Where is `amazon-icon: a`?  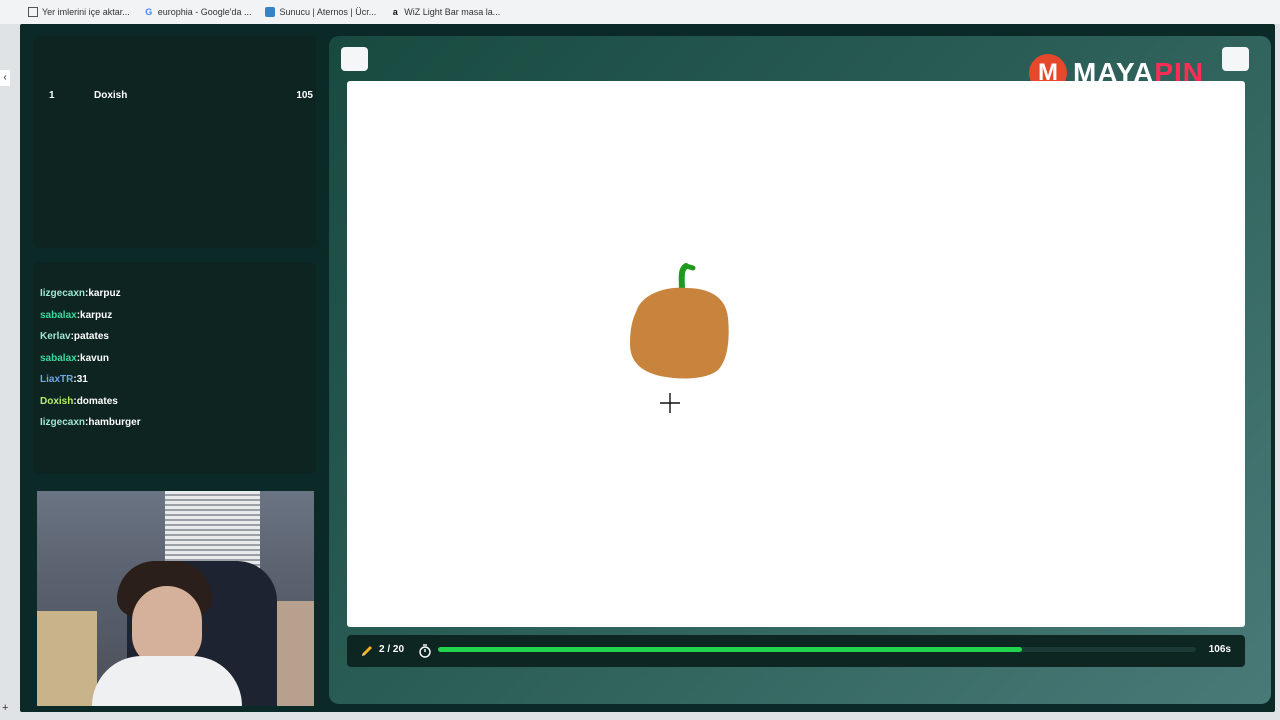
amazon-icon: a is located at coordinates (395, 12).